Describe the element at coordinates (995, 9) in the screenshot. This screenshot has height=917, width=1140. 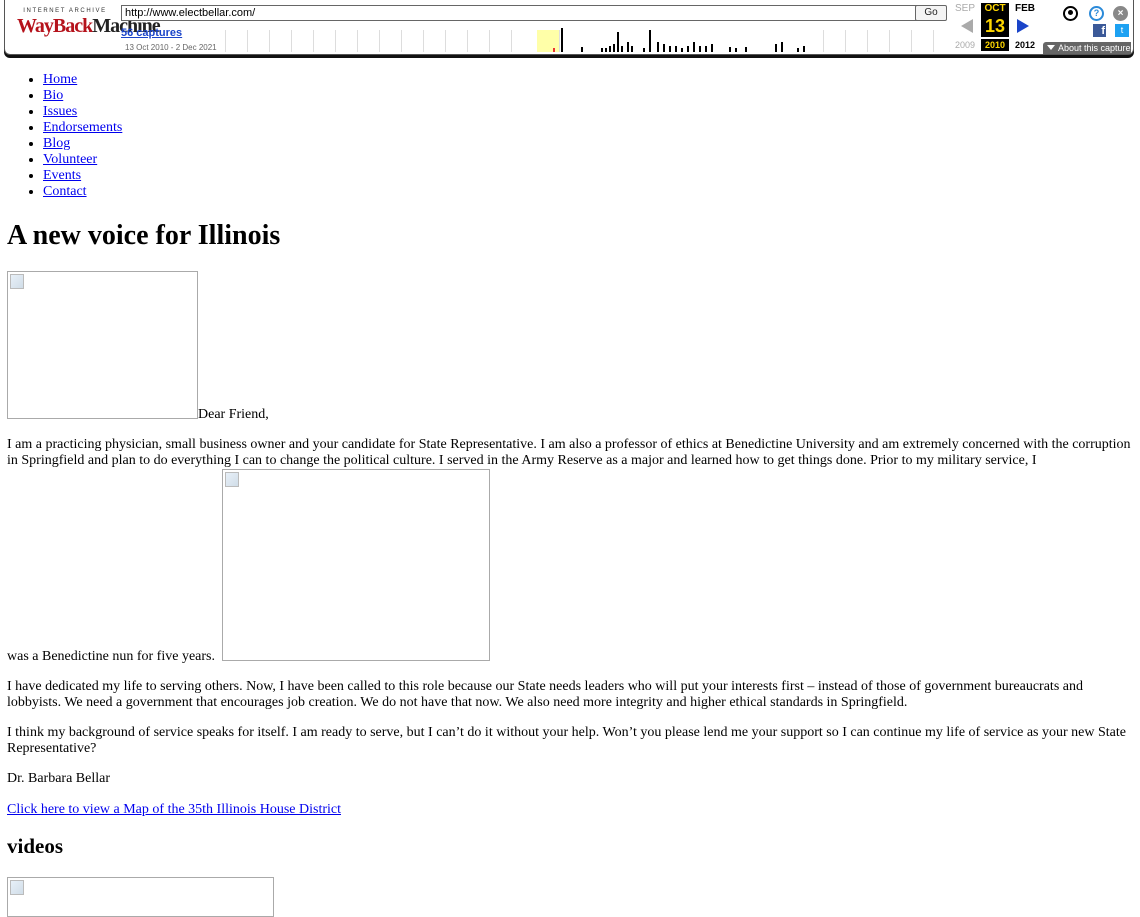
I see `current-month-label: OCT` at that location.